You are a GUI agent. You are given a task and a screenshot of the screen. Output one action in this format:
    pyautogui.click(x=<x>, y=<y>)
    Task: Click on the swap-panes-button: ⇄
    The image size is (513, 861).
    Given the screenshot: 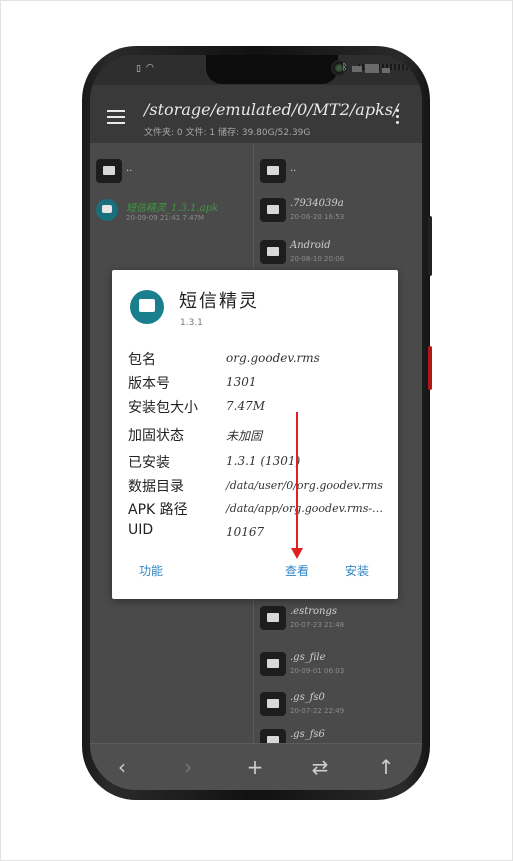 What is the action you would take?
    pyautogui.click(x=320, y=767)
    